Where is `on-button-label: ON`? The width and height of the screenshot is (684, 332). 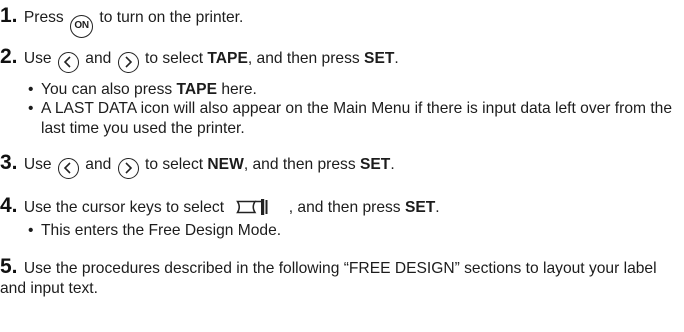
on-button-label: ON is located at coordinates (81, 25).